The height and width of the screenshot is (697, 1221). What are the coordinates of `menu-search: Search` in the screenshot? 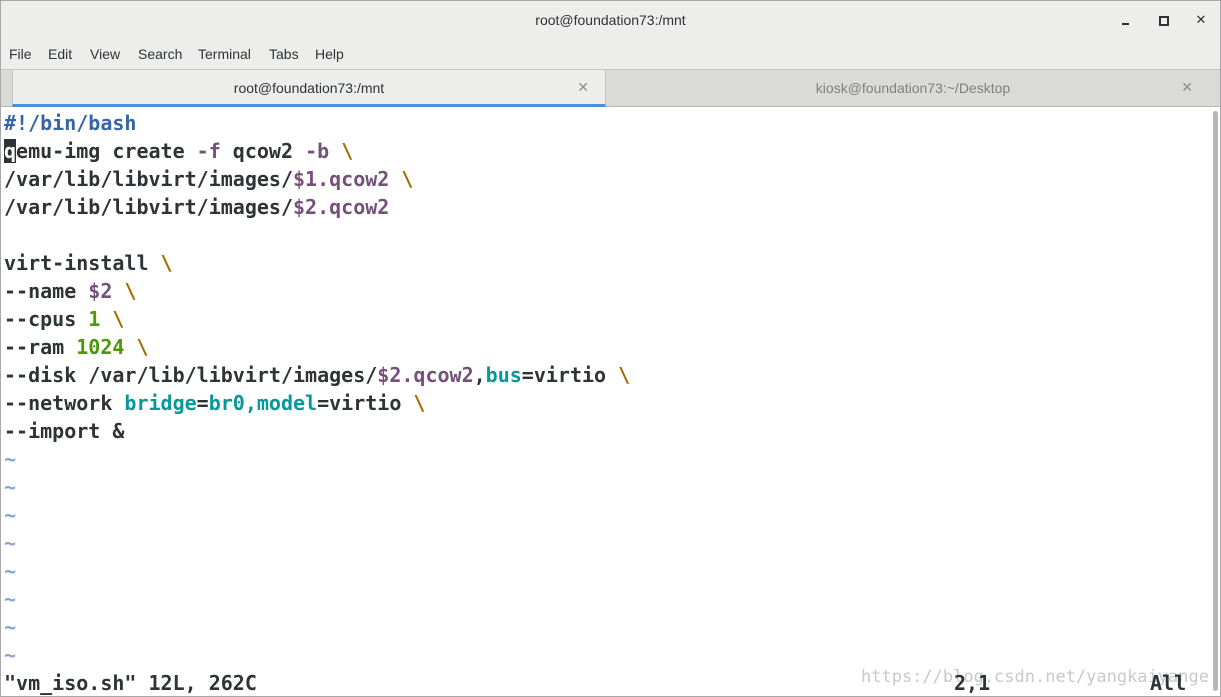 It's located at (160, 54).